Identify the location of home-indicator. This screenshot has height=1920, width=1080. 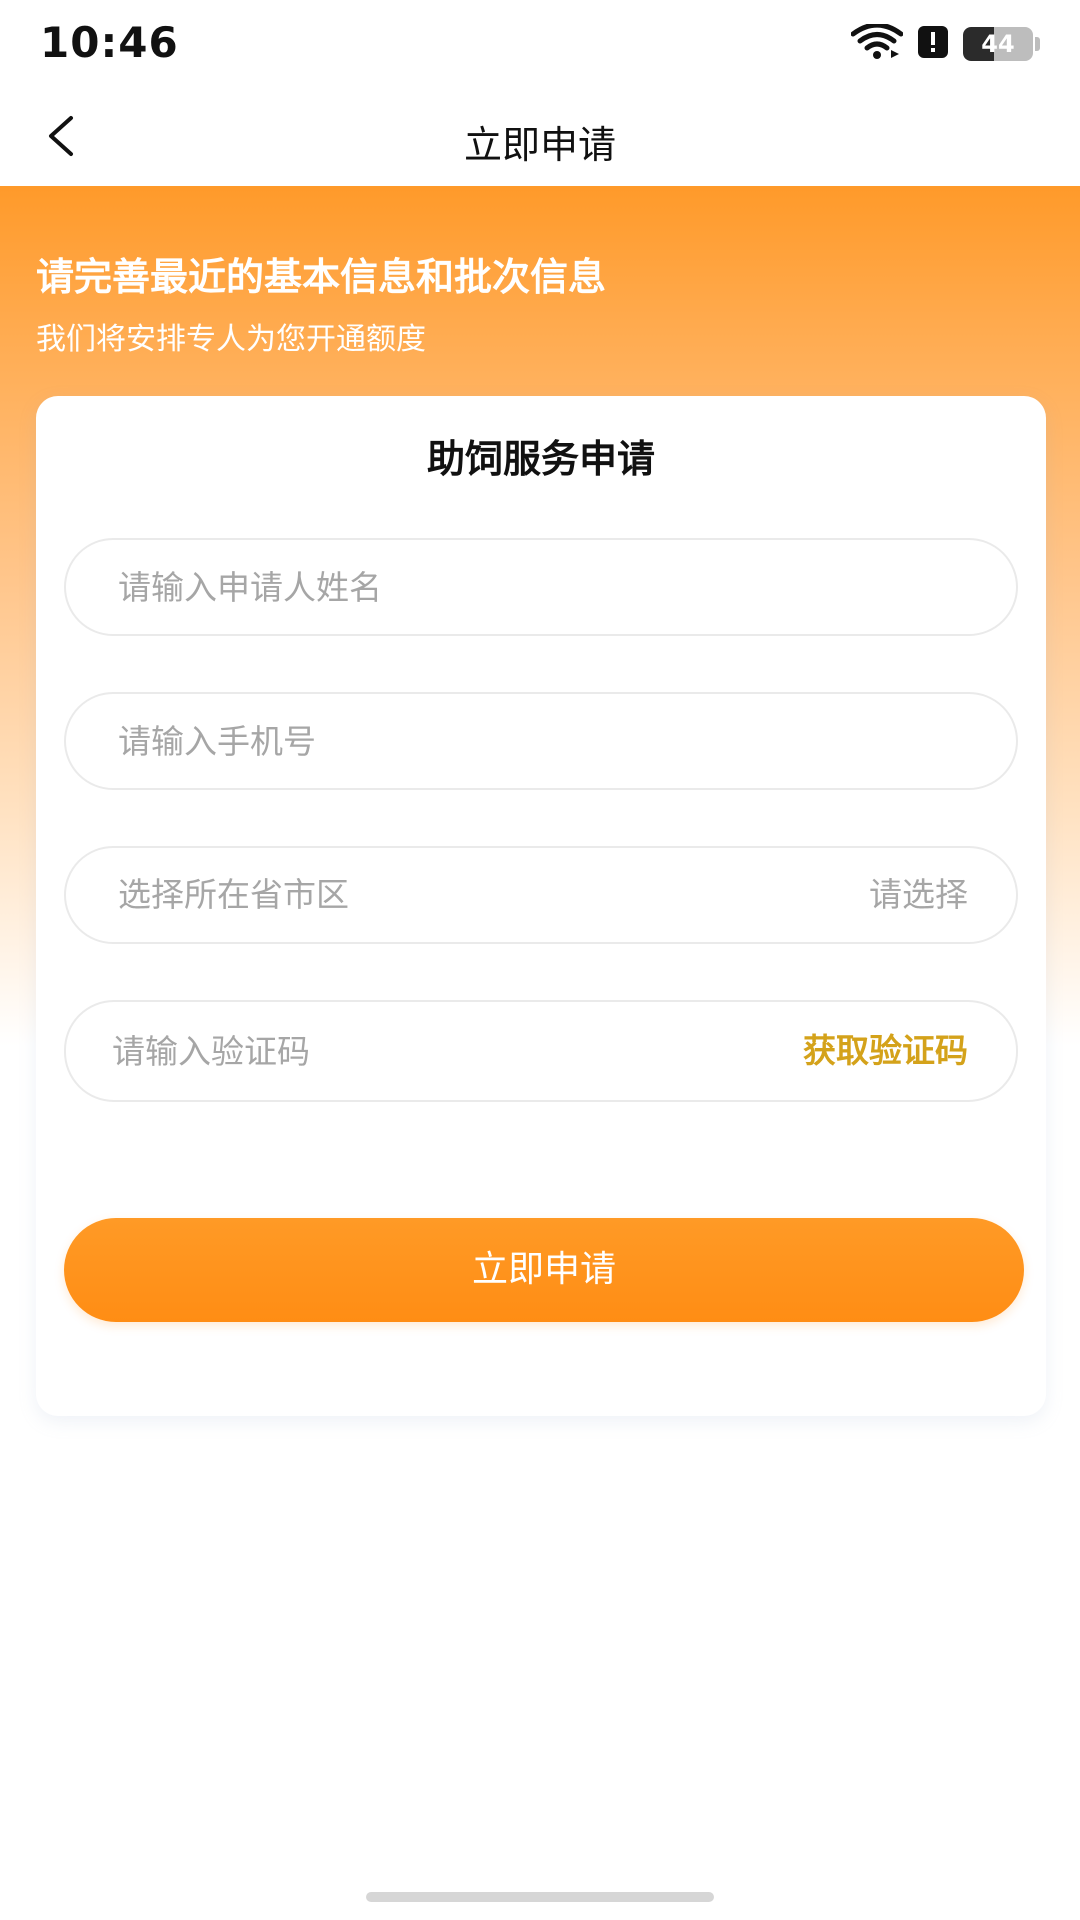
(540, 1897).